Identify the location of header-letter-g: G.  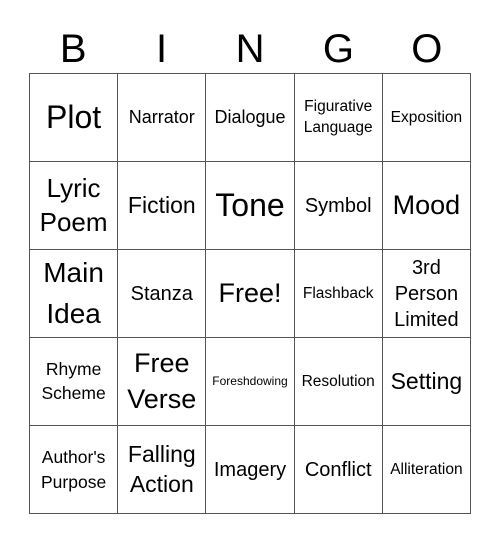
(338, 49).